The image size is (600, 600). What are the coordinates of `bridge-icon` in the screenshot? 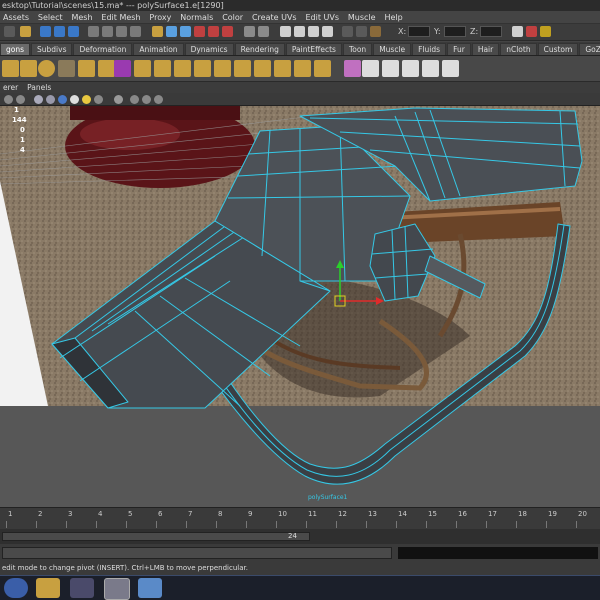 It's located at (162, 68).